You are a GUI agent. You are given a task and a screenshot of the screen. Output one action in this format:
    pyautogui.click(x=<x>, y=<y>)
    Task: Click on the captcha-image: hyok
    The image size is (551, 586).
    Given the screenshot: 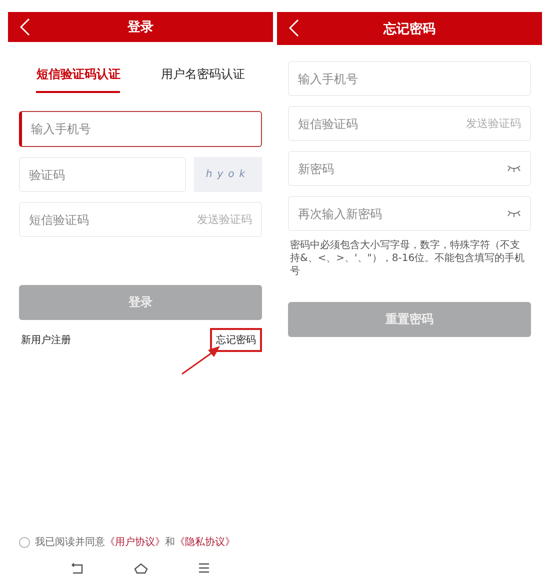 What is the action you would take?
    pyautogui.click(x=228, y=174)
    